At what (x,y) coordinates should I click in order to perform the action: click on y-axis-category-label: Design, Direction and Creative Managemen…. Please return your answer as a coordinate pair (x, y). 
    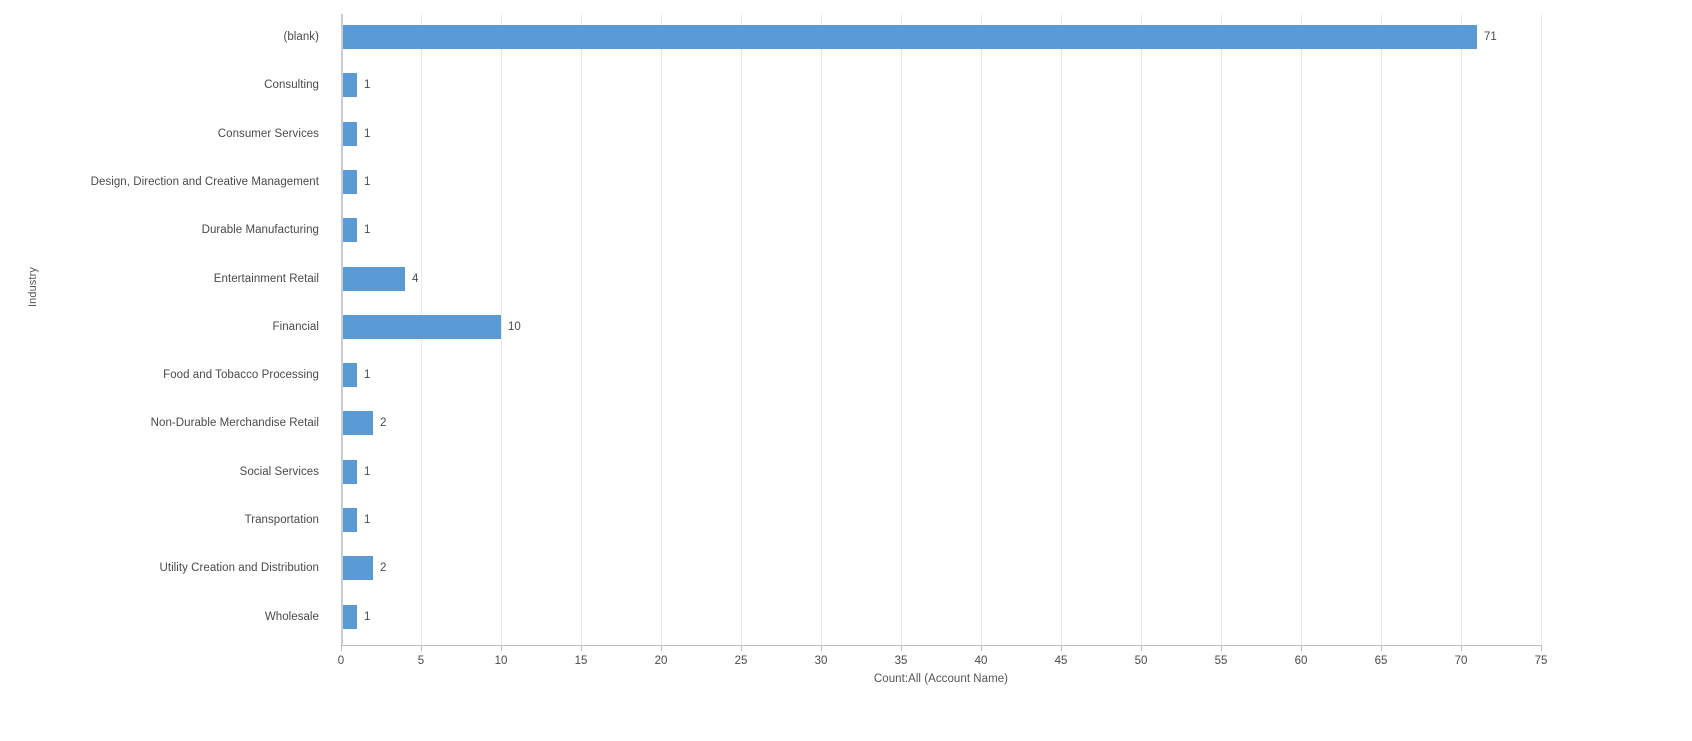
    Looking at the image, I should click on (159, 182).